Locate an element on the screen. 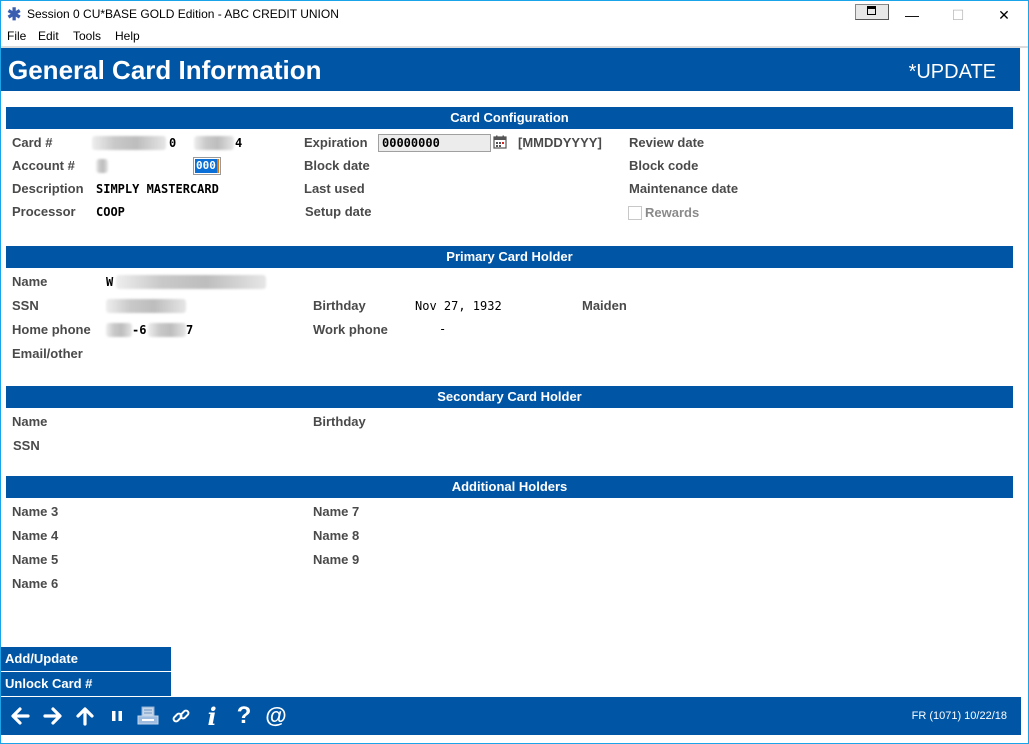  minimize-icon: — is located at coordinates (912, 15).